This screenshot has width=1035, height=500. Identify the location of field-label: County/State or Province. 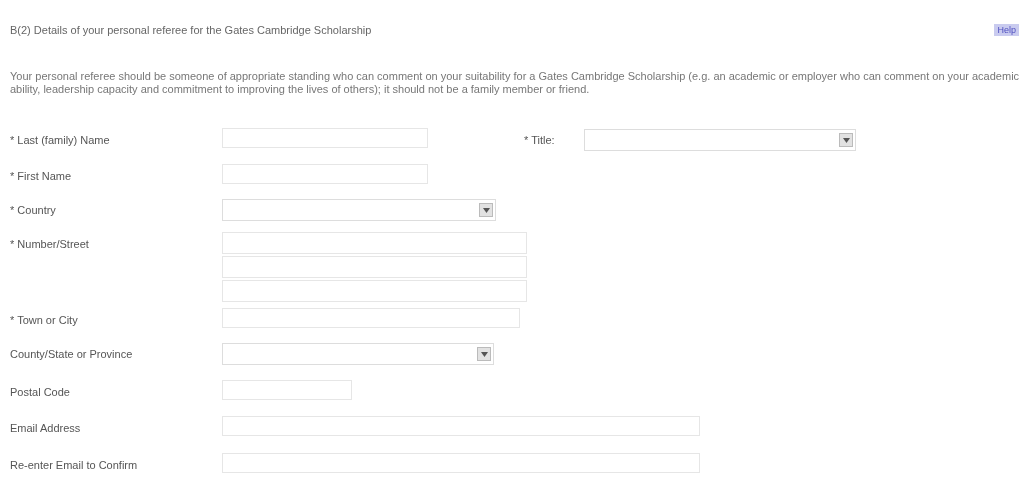
(72, 353).